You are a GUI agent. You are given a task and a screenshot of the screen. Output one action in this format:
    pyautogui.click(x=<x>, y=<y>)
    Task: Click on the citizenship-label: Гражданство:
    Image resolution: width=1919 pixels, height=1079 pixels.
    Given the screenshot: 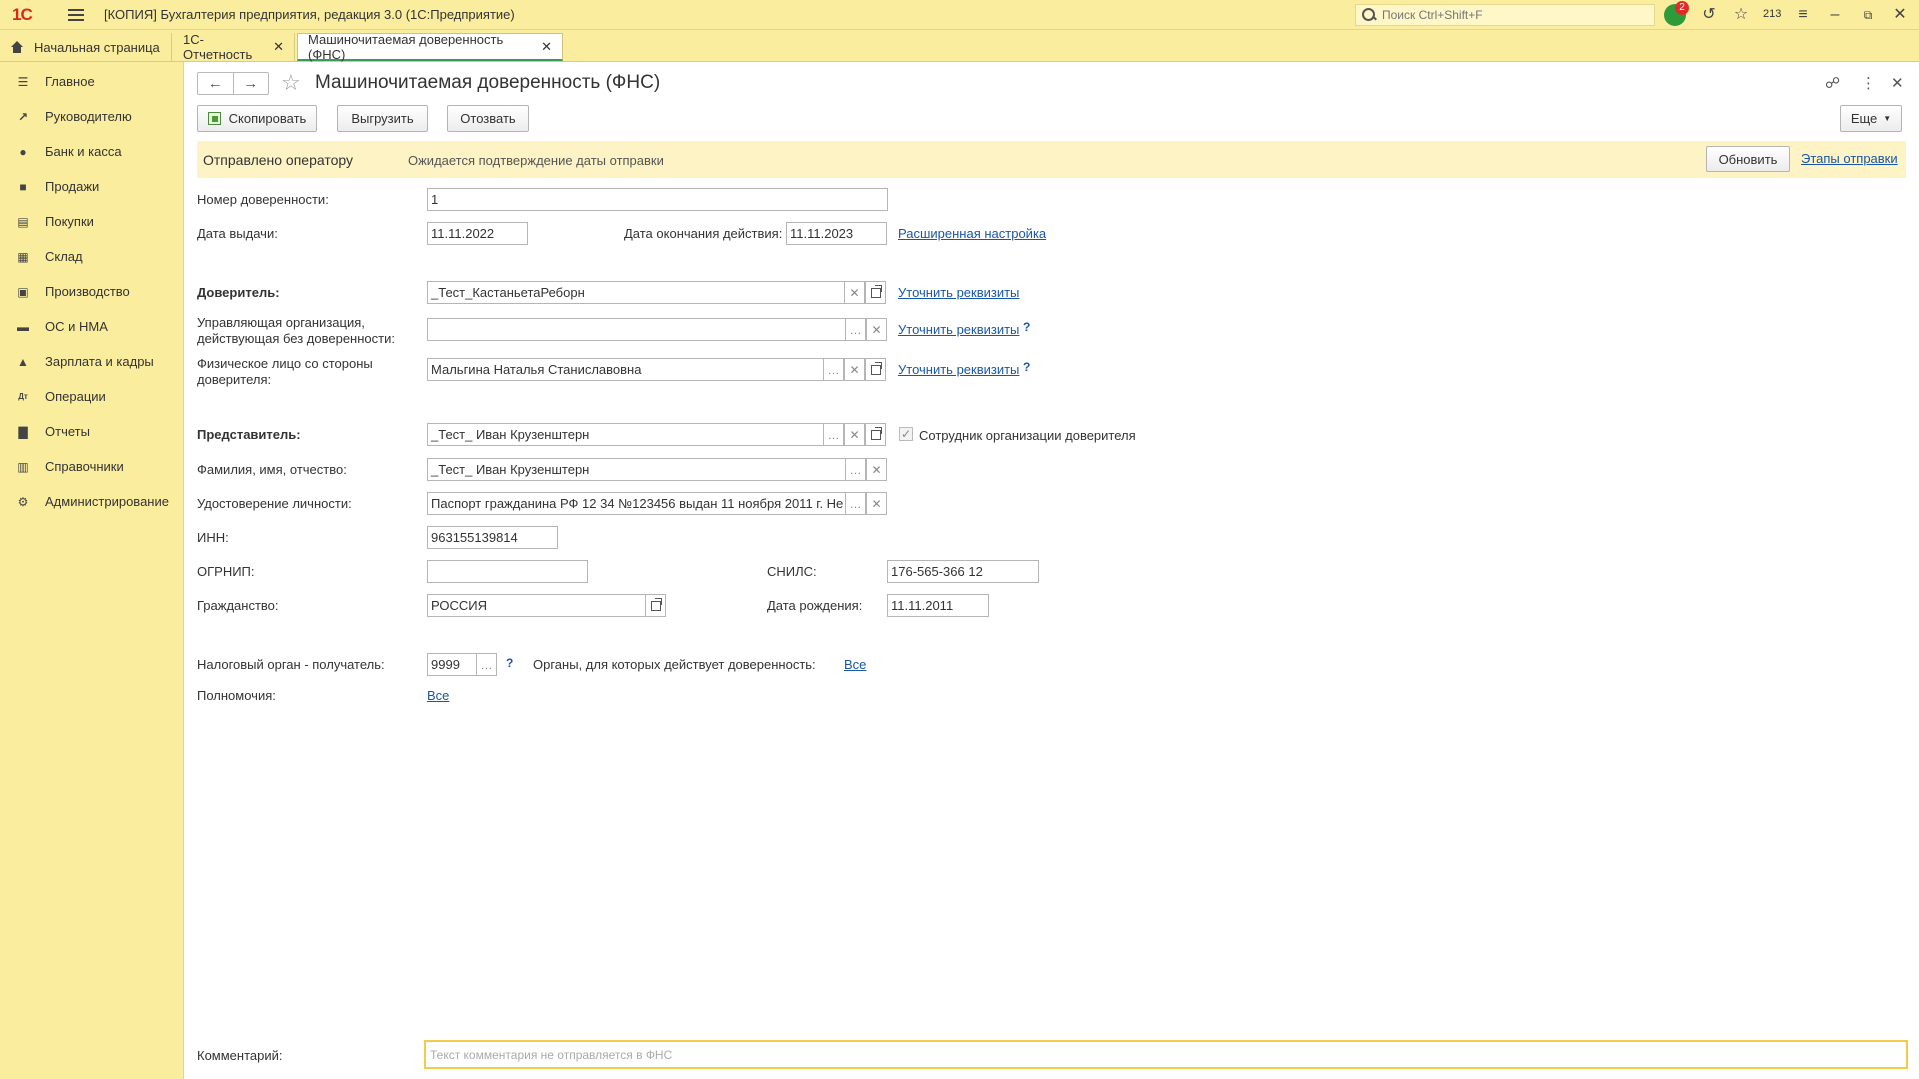 What is the action you would take?
    pyautogui.click(x=238, y=605)
    